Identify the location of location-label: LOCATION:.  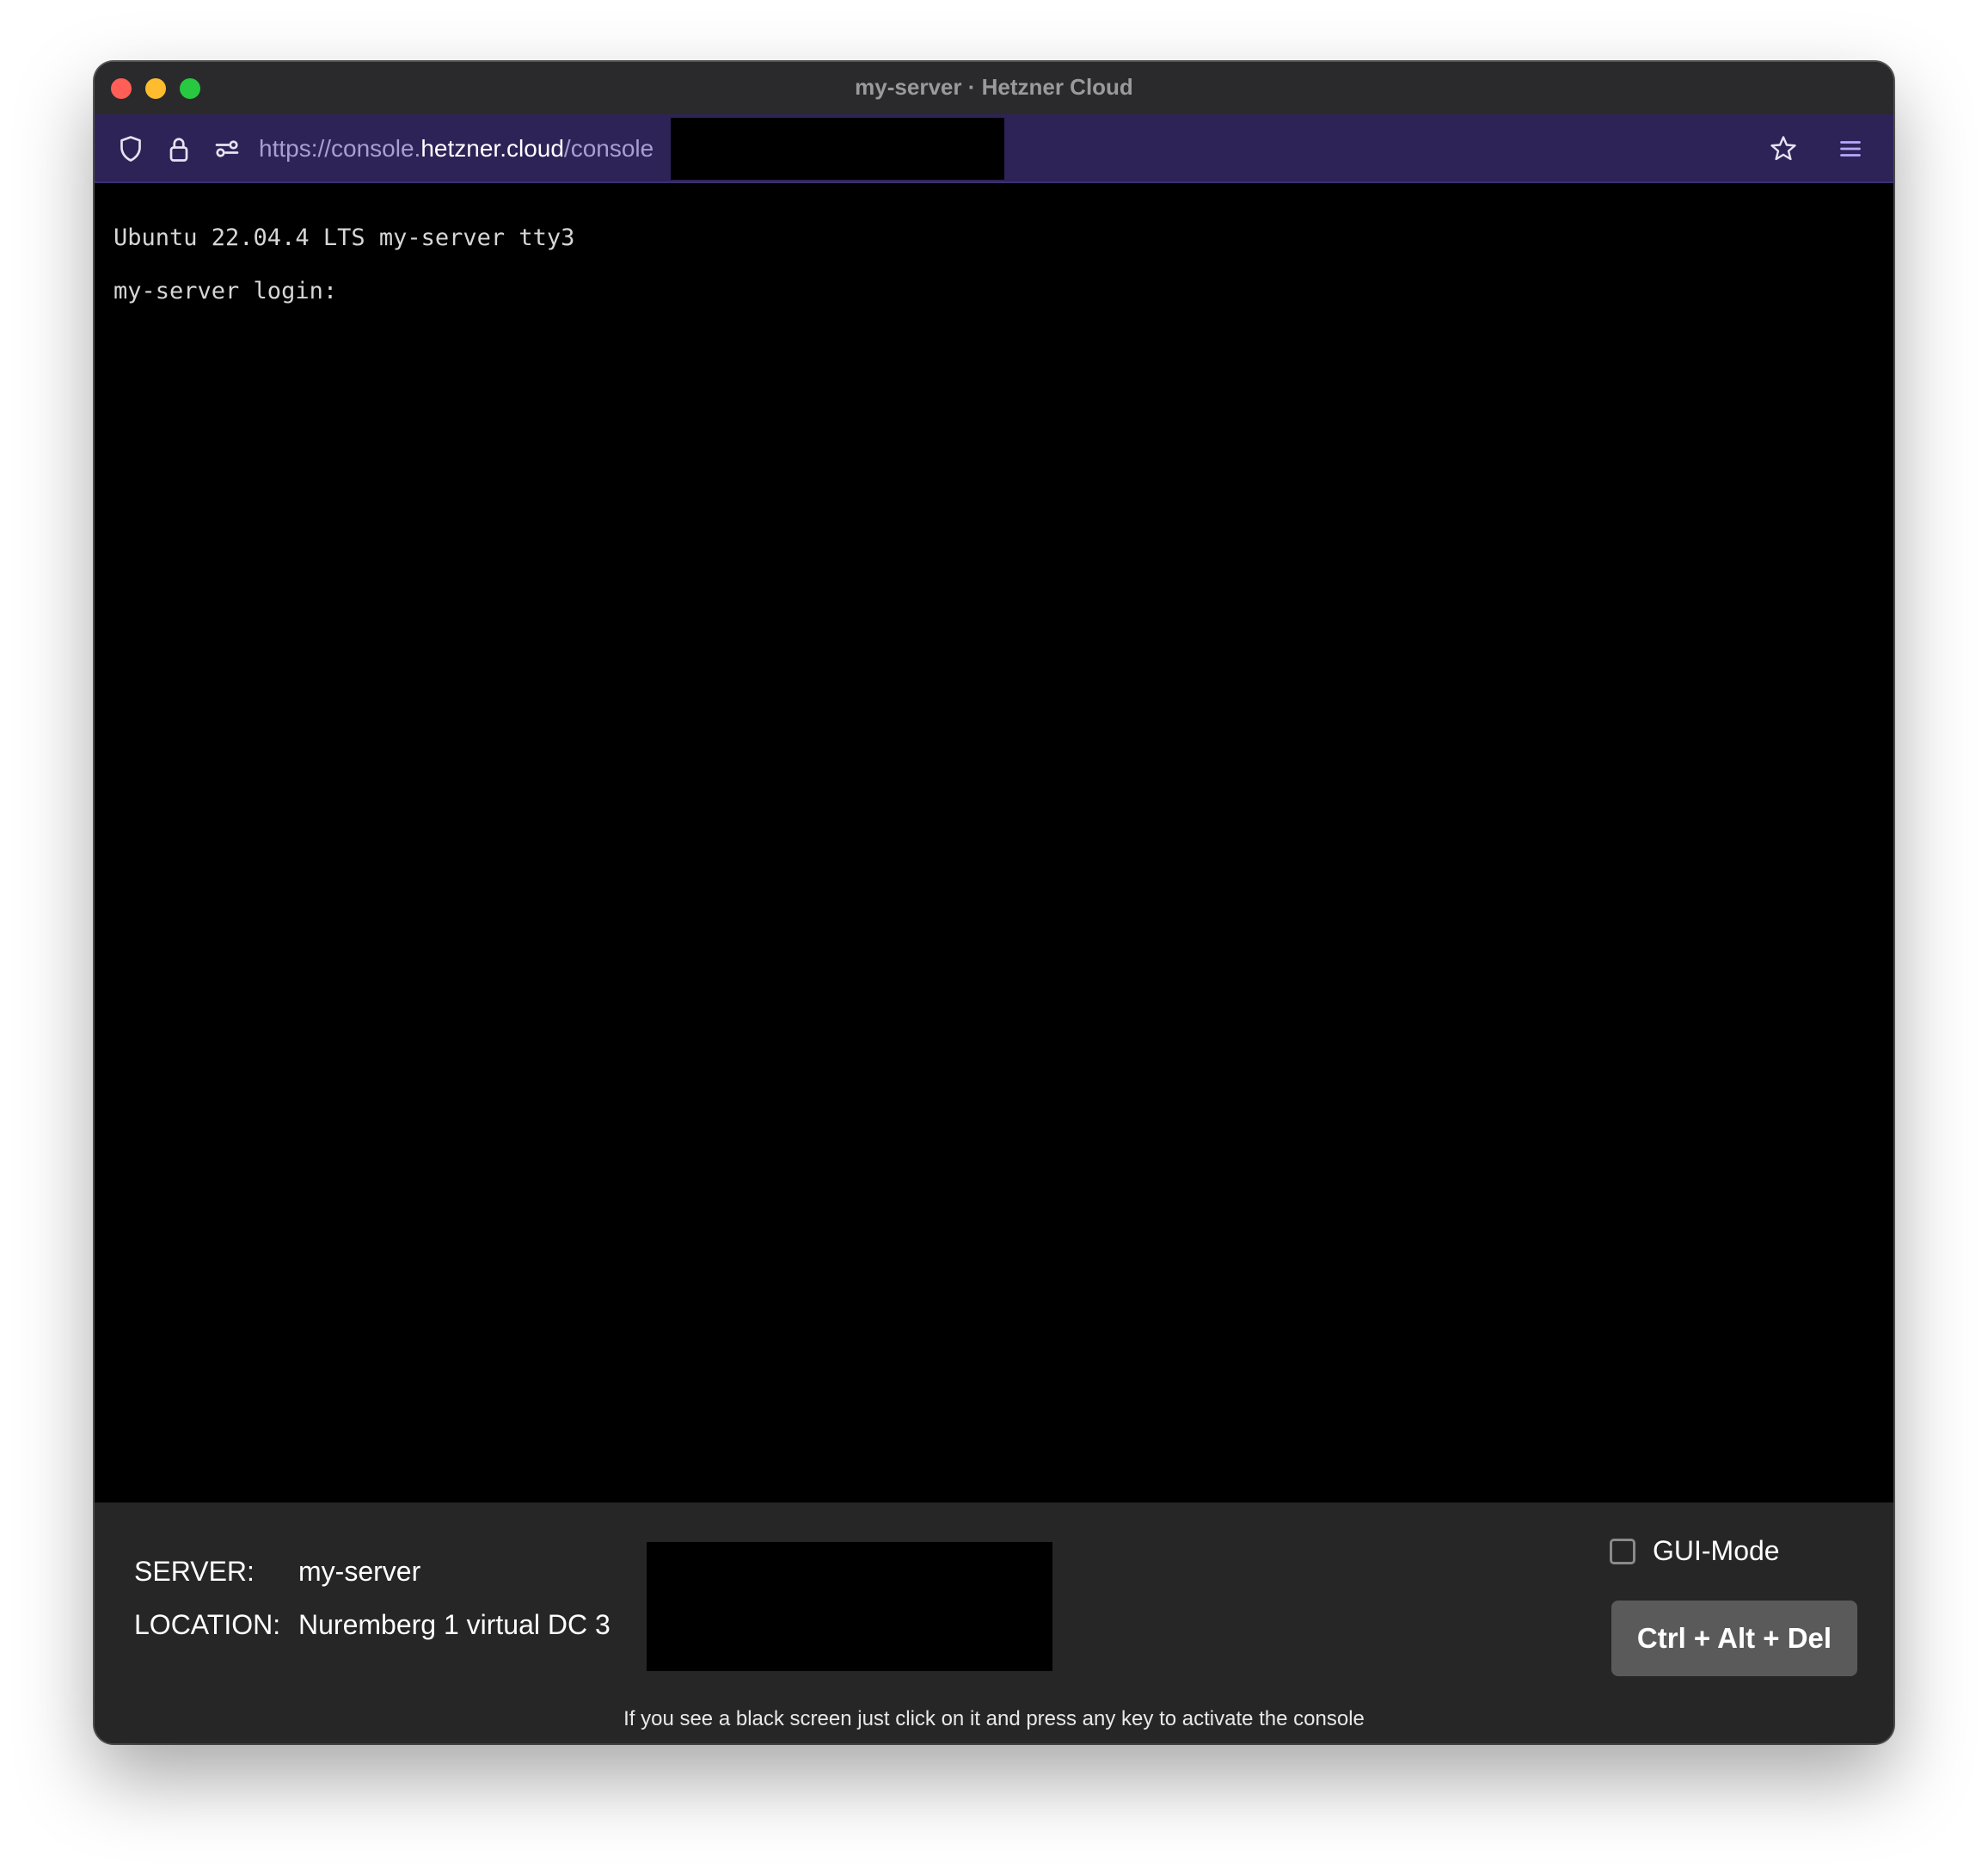
(207, 1624).